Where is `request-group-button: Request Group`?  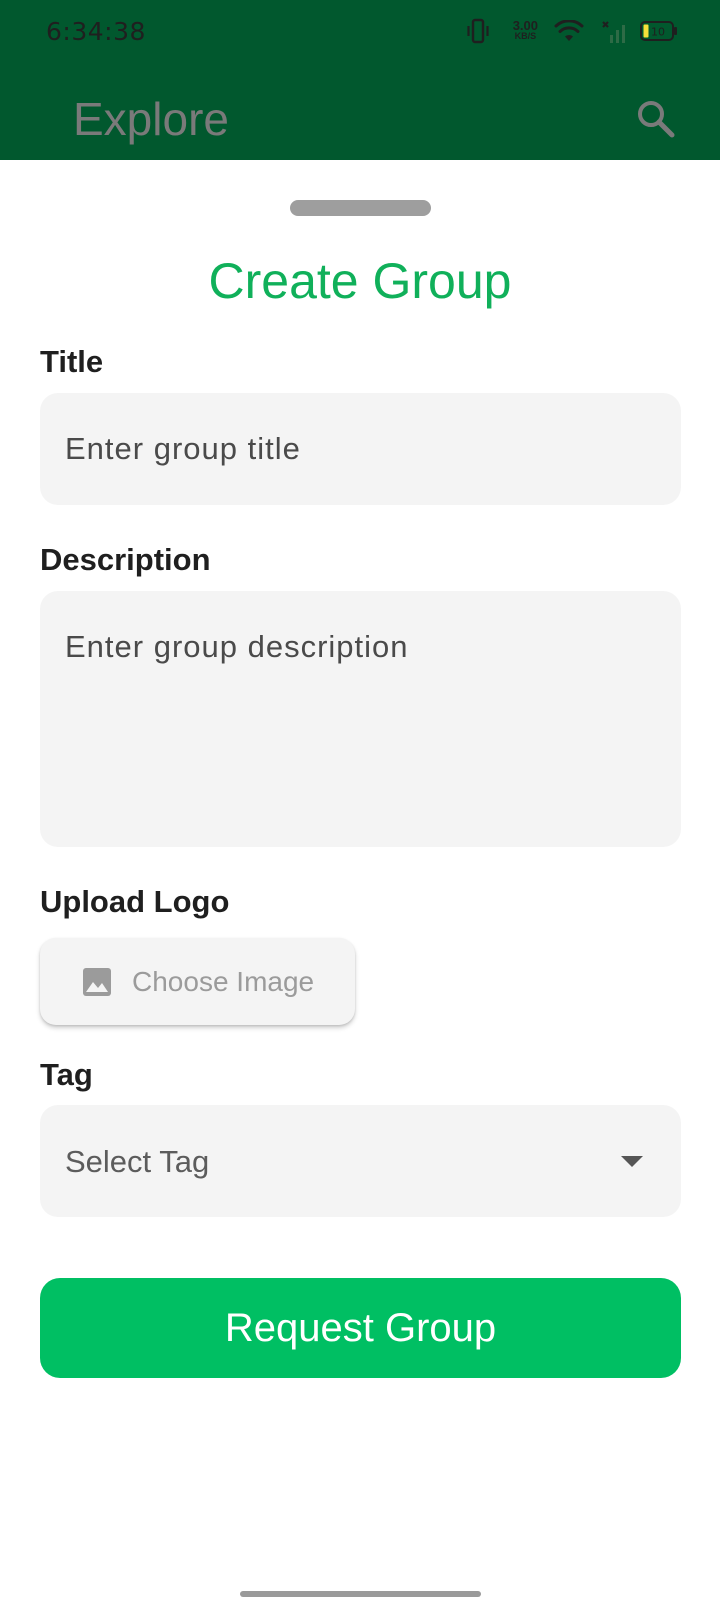 request-group-button: Request Group is located at coordinates (360, 1328).